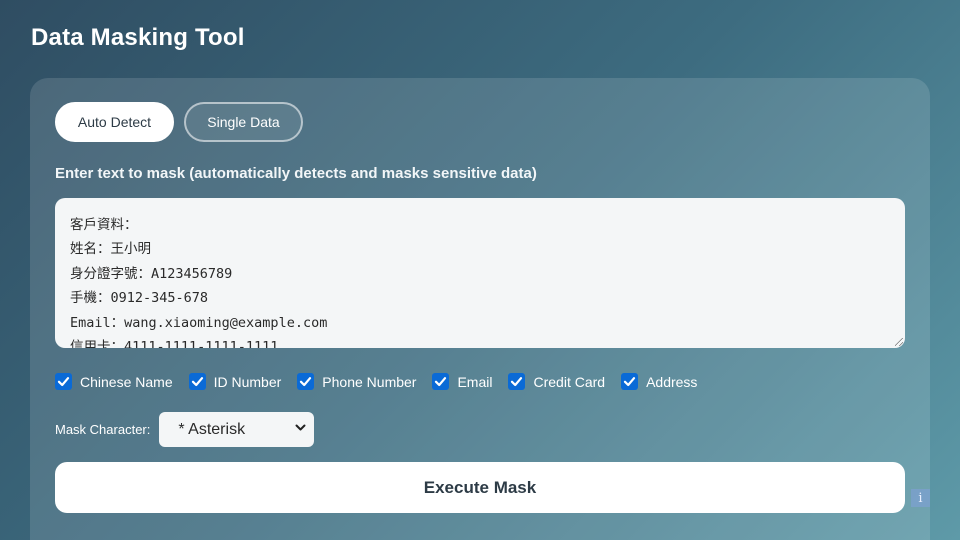  What do you see at coordinates (672, 381) in the screenshot?
I see `option-label: Address` at bounding box center [672, 381].